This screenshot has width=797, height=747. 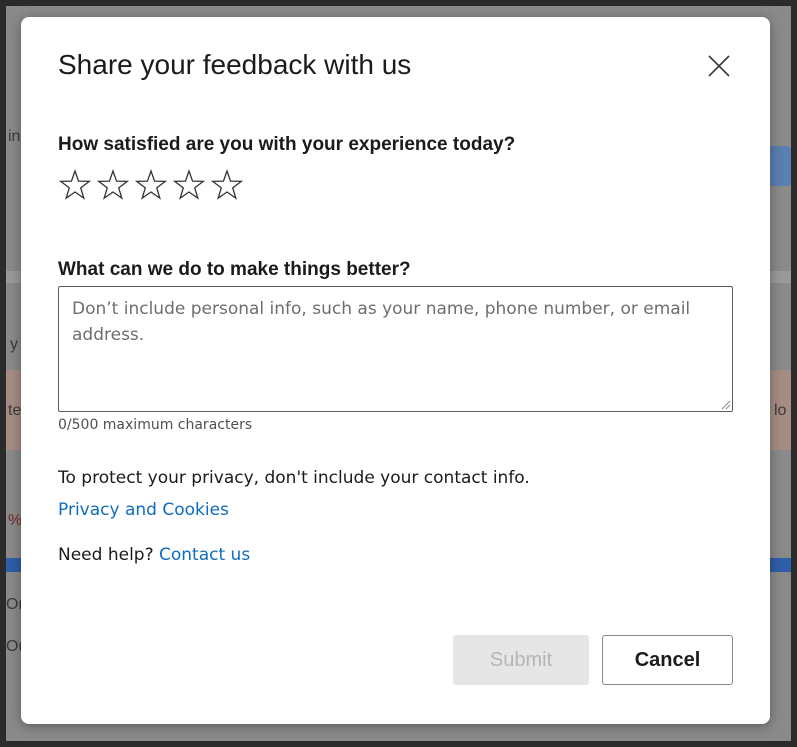 What do you see at coordinates (521, 660) in the screenshot?
I see `submit-button: Submit` at bounding box center [521, 660].